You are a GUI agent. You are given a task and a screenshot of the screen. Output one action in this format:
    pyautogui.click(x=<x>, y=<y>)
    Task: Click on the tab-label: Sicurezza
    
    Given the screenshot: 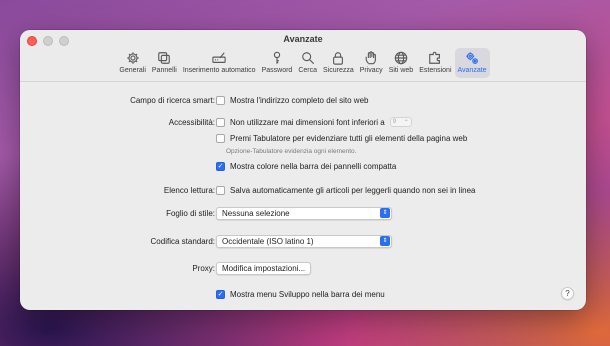 What is the action you would take?
    pyautogui.click(x=338, y=70)
    